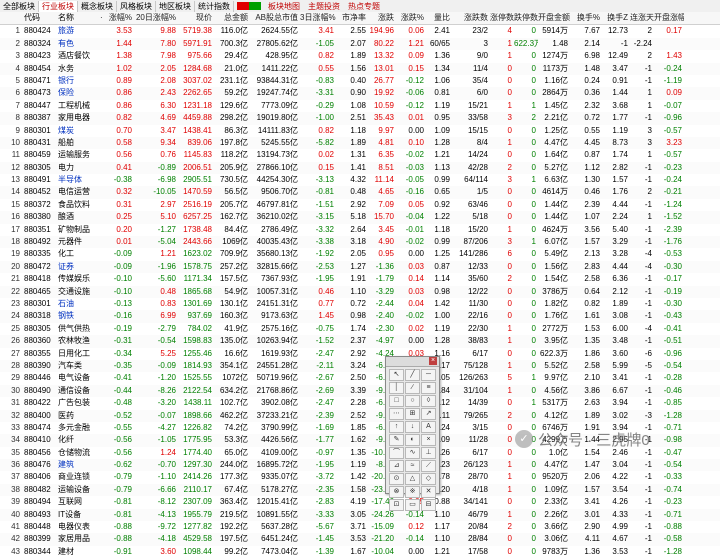 This screenshot has width=720, height=558. I want to click on sector-name: 电信运营, so click(78, 192).